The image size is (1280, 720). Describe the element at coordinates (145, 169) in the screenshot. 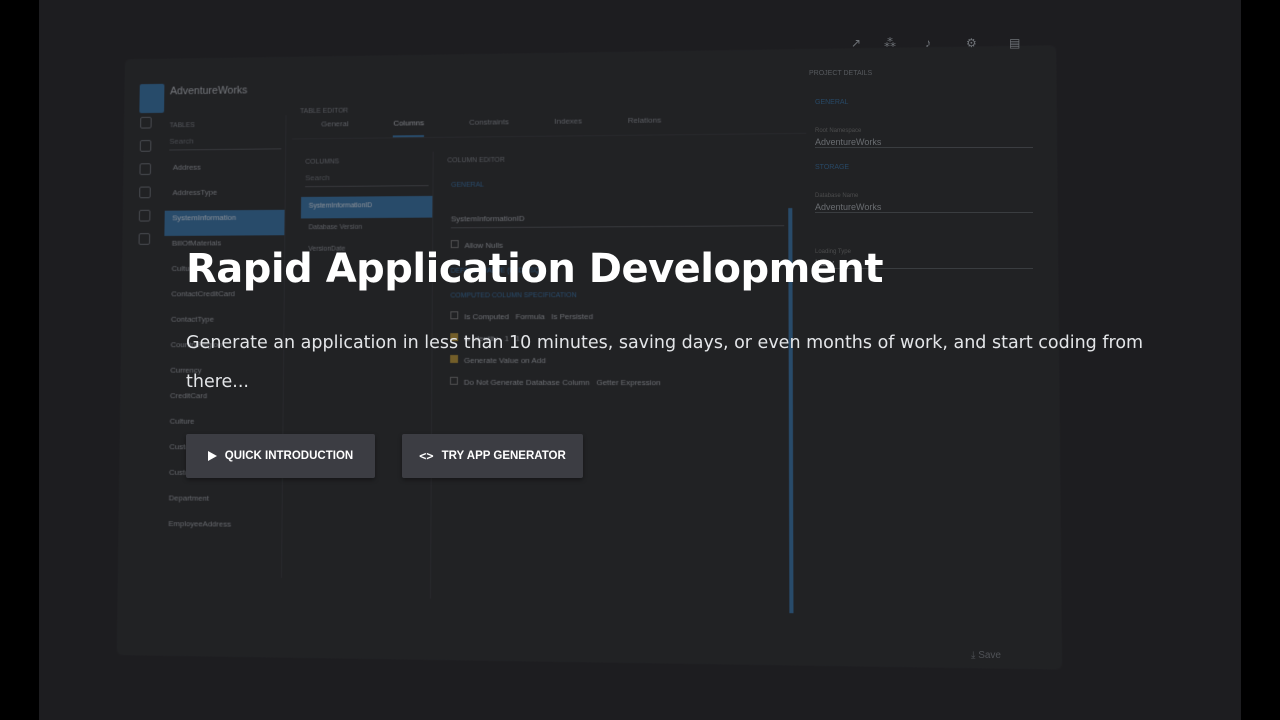

I see `chart-icon` at that location.